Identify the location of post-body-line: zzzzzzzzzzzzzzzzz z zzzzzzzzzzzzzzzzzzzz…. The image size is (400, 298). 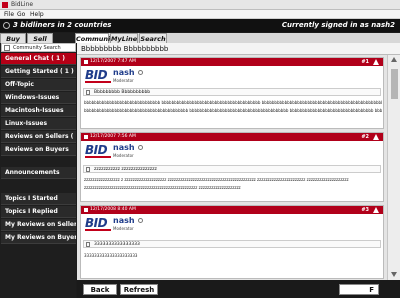
(216, 179).